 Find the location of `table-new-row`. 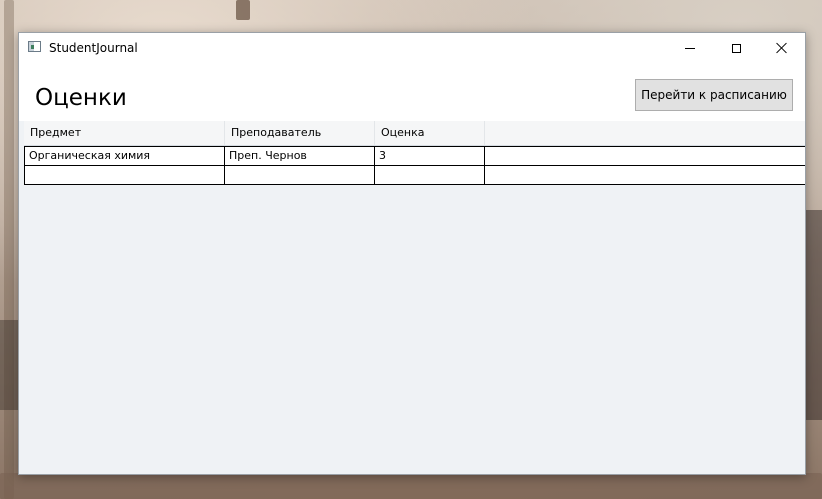

table-new-row is located at coordinates (414, 175).